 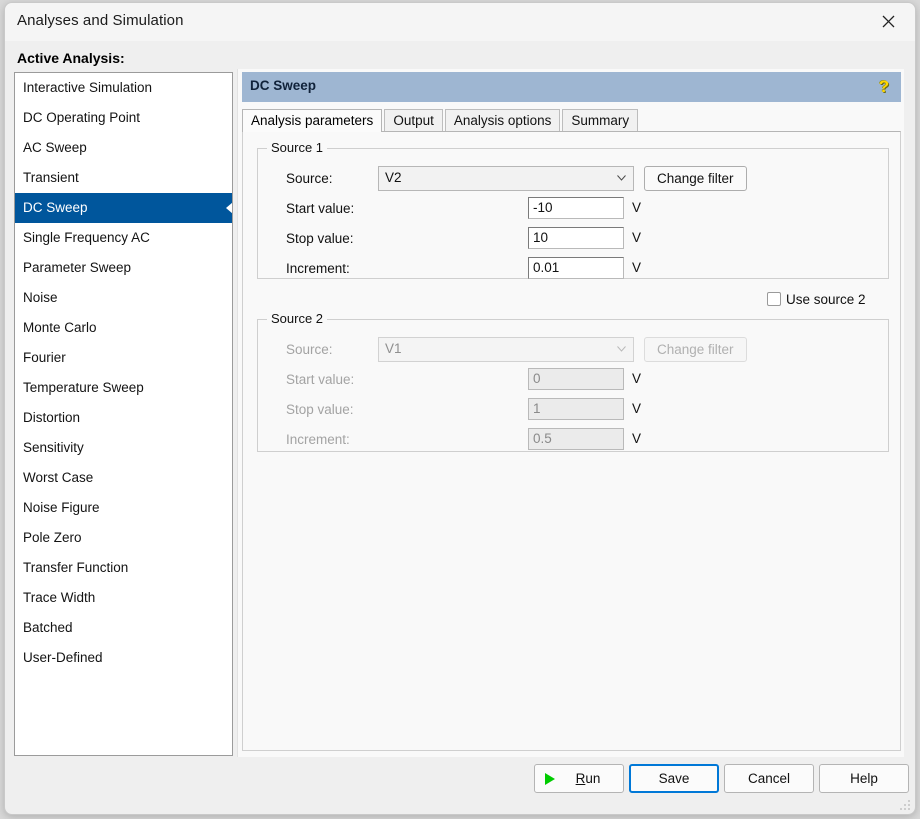 I want to click on source1-source-value: V2, so click(x=393, y=177).